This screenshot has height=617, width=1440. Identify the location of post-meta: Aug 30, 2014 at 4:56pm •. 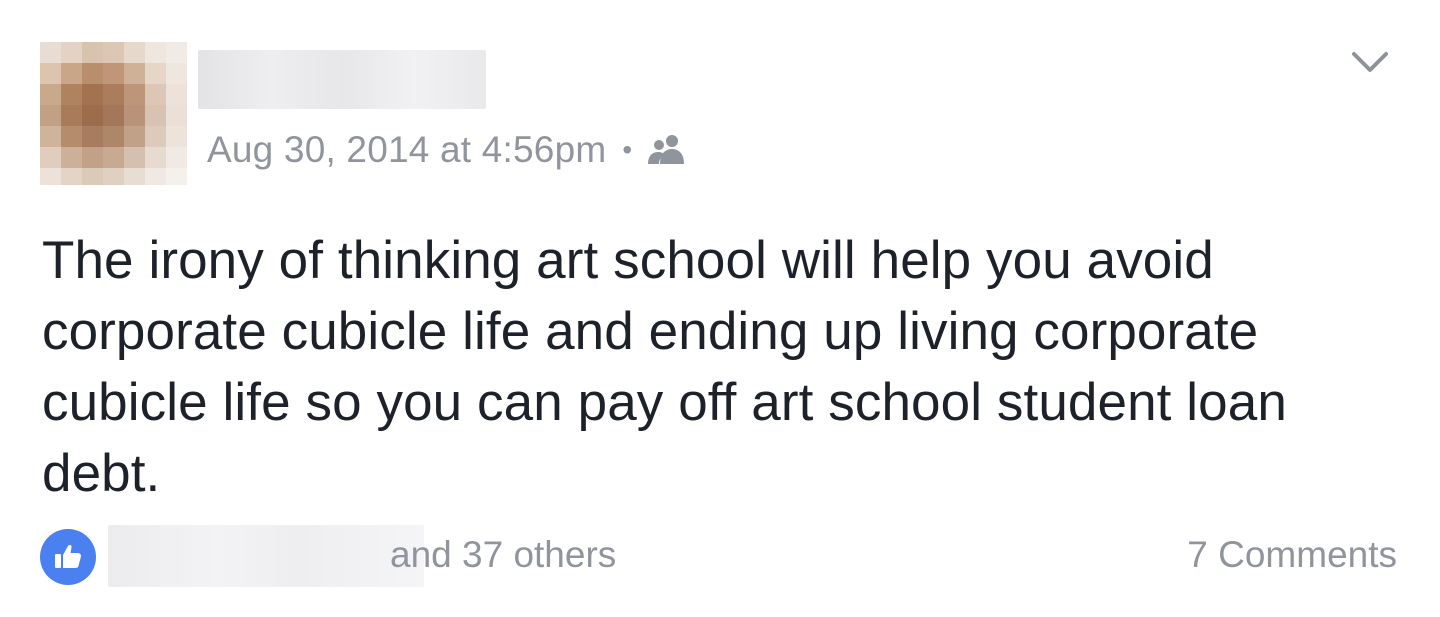
(448, 150).